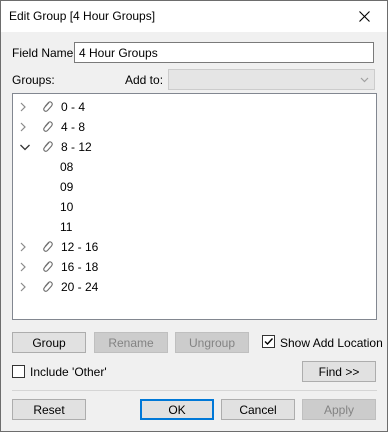  What do you see at coordinates (194, 107) in the screenshot?
I see `group-row: 0 - 4` at bounding box center [194, 107].